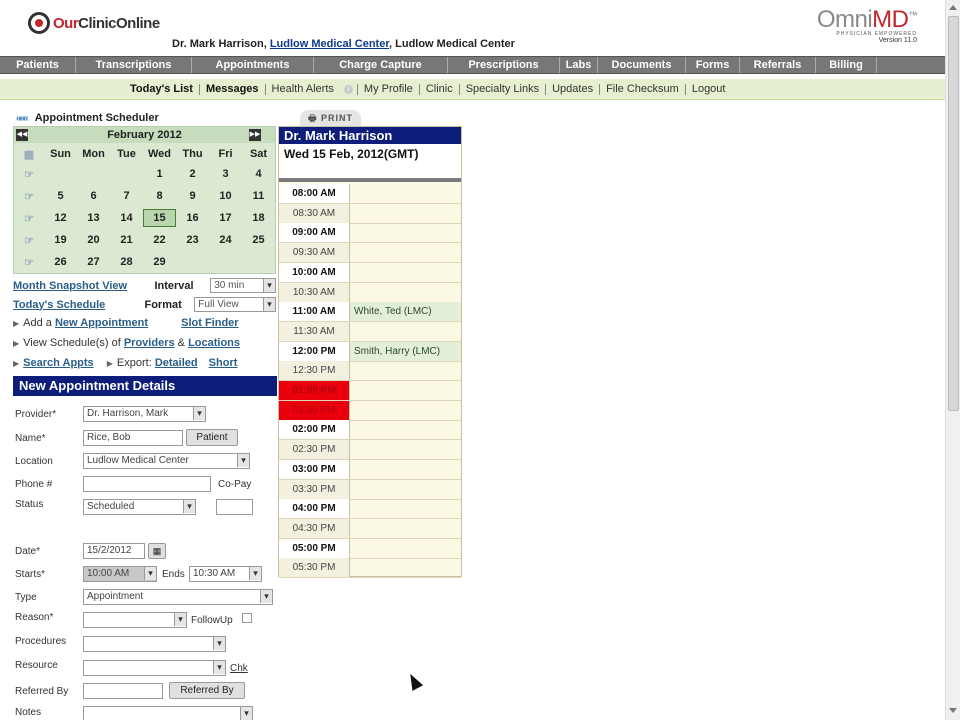 The height and width of the screenshot is (720, 960). I want to click on date-input: 15/2/2012, so click(114, 551).